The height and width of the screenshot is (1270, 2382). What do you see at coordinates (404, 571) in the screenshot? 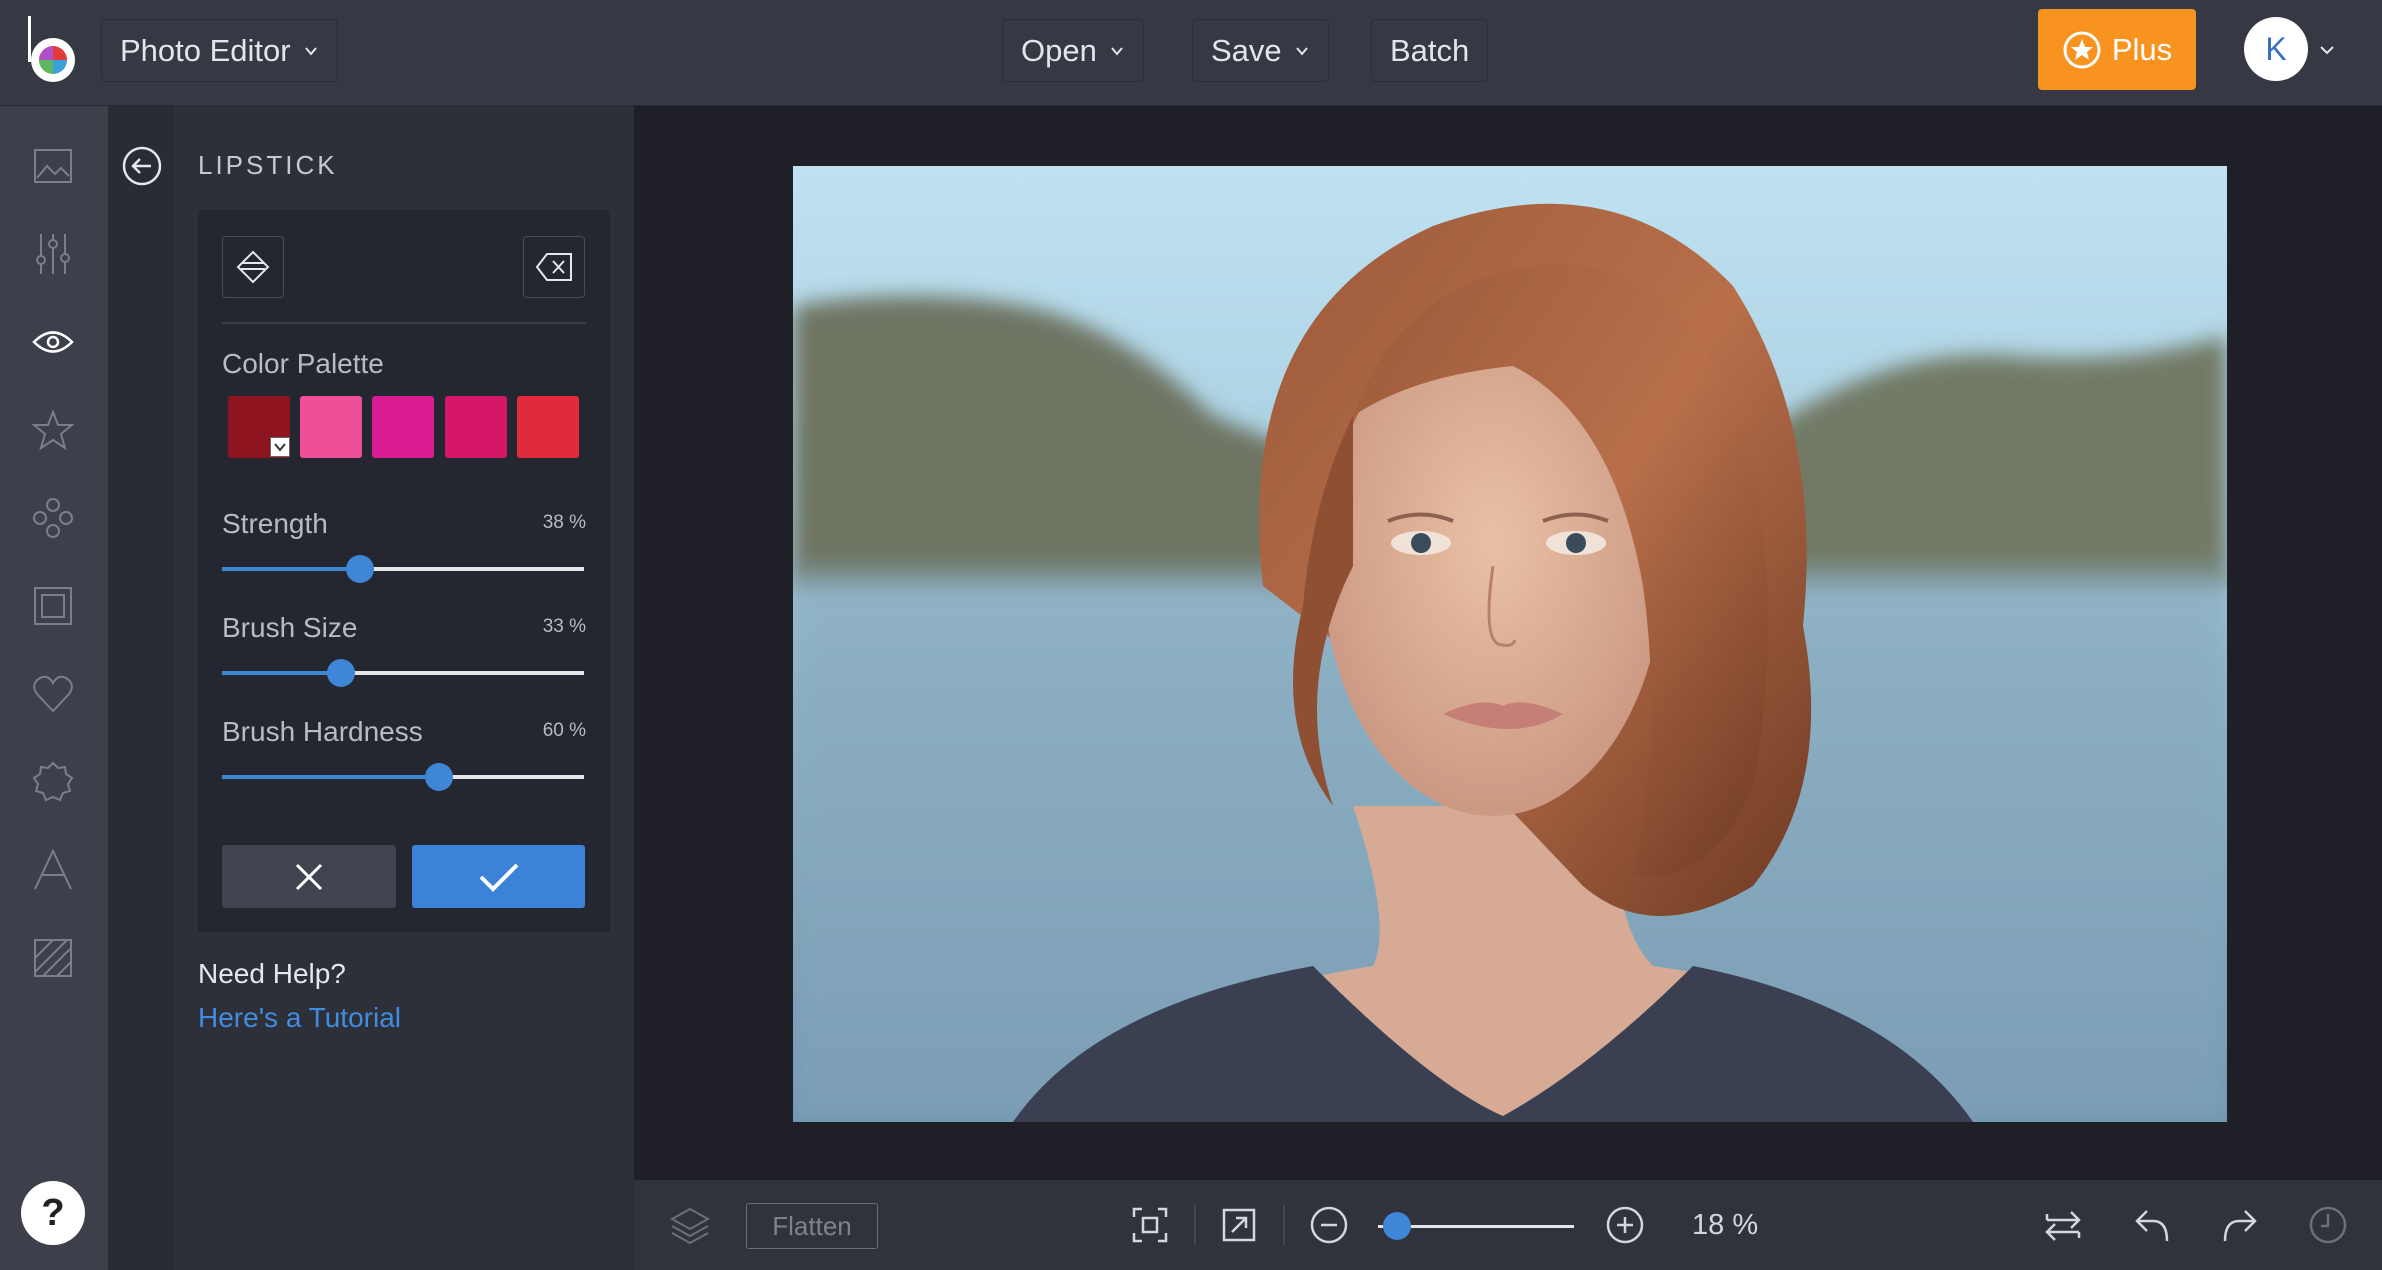
I see `lipstick-settings-card` at bounding box center [404, 571].